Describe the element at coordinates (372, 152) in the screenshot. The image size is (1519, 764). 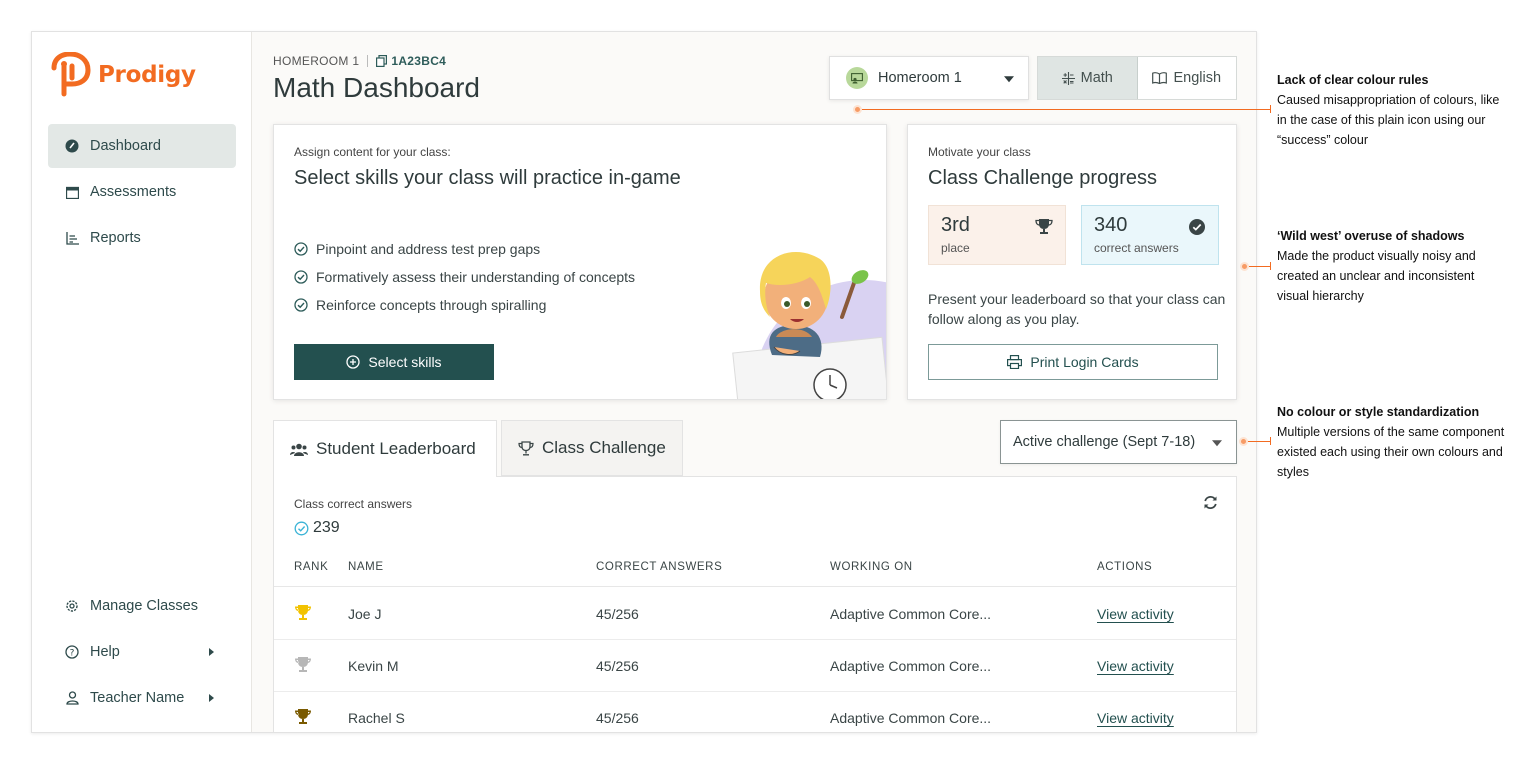
I see `skills-card-label: Assign content for your class:` at that location.